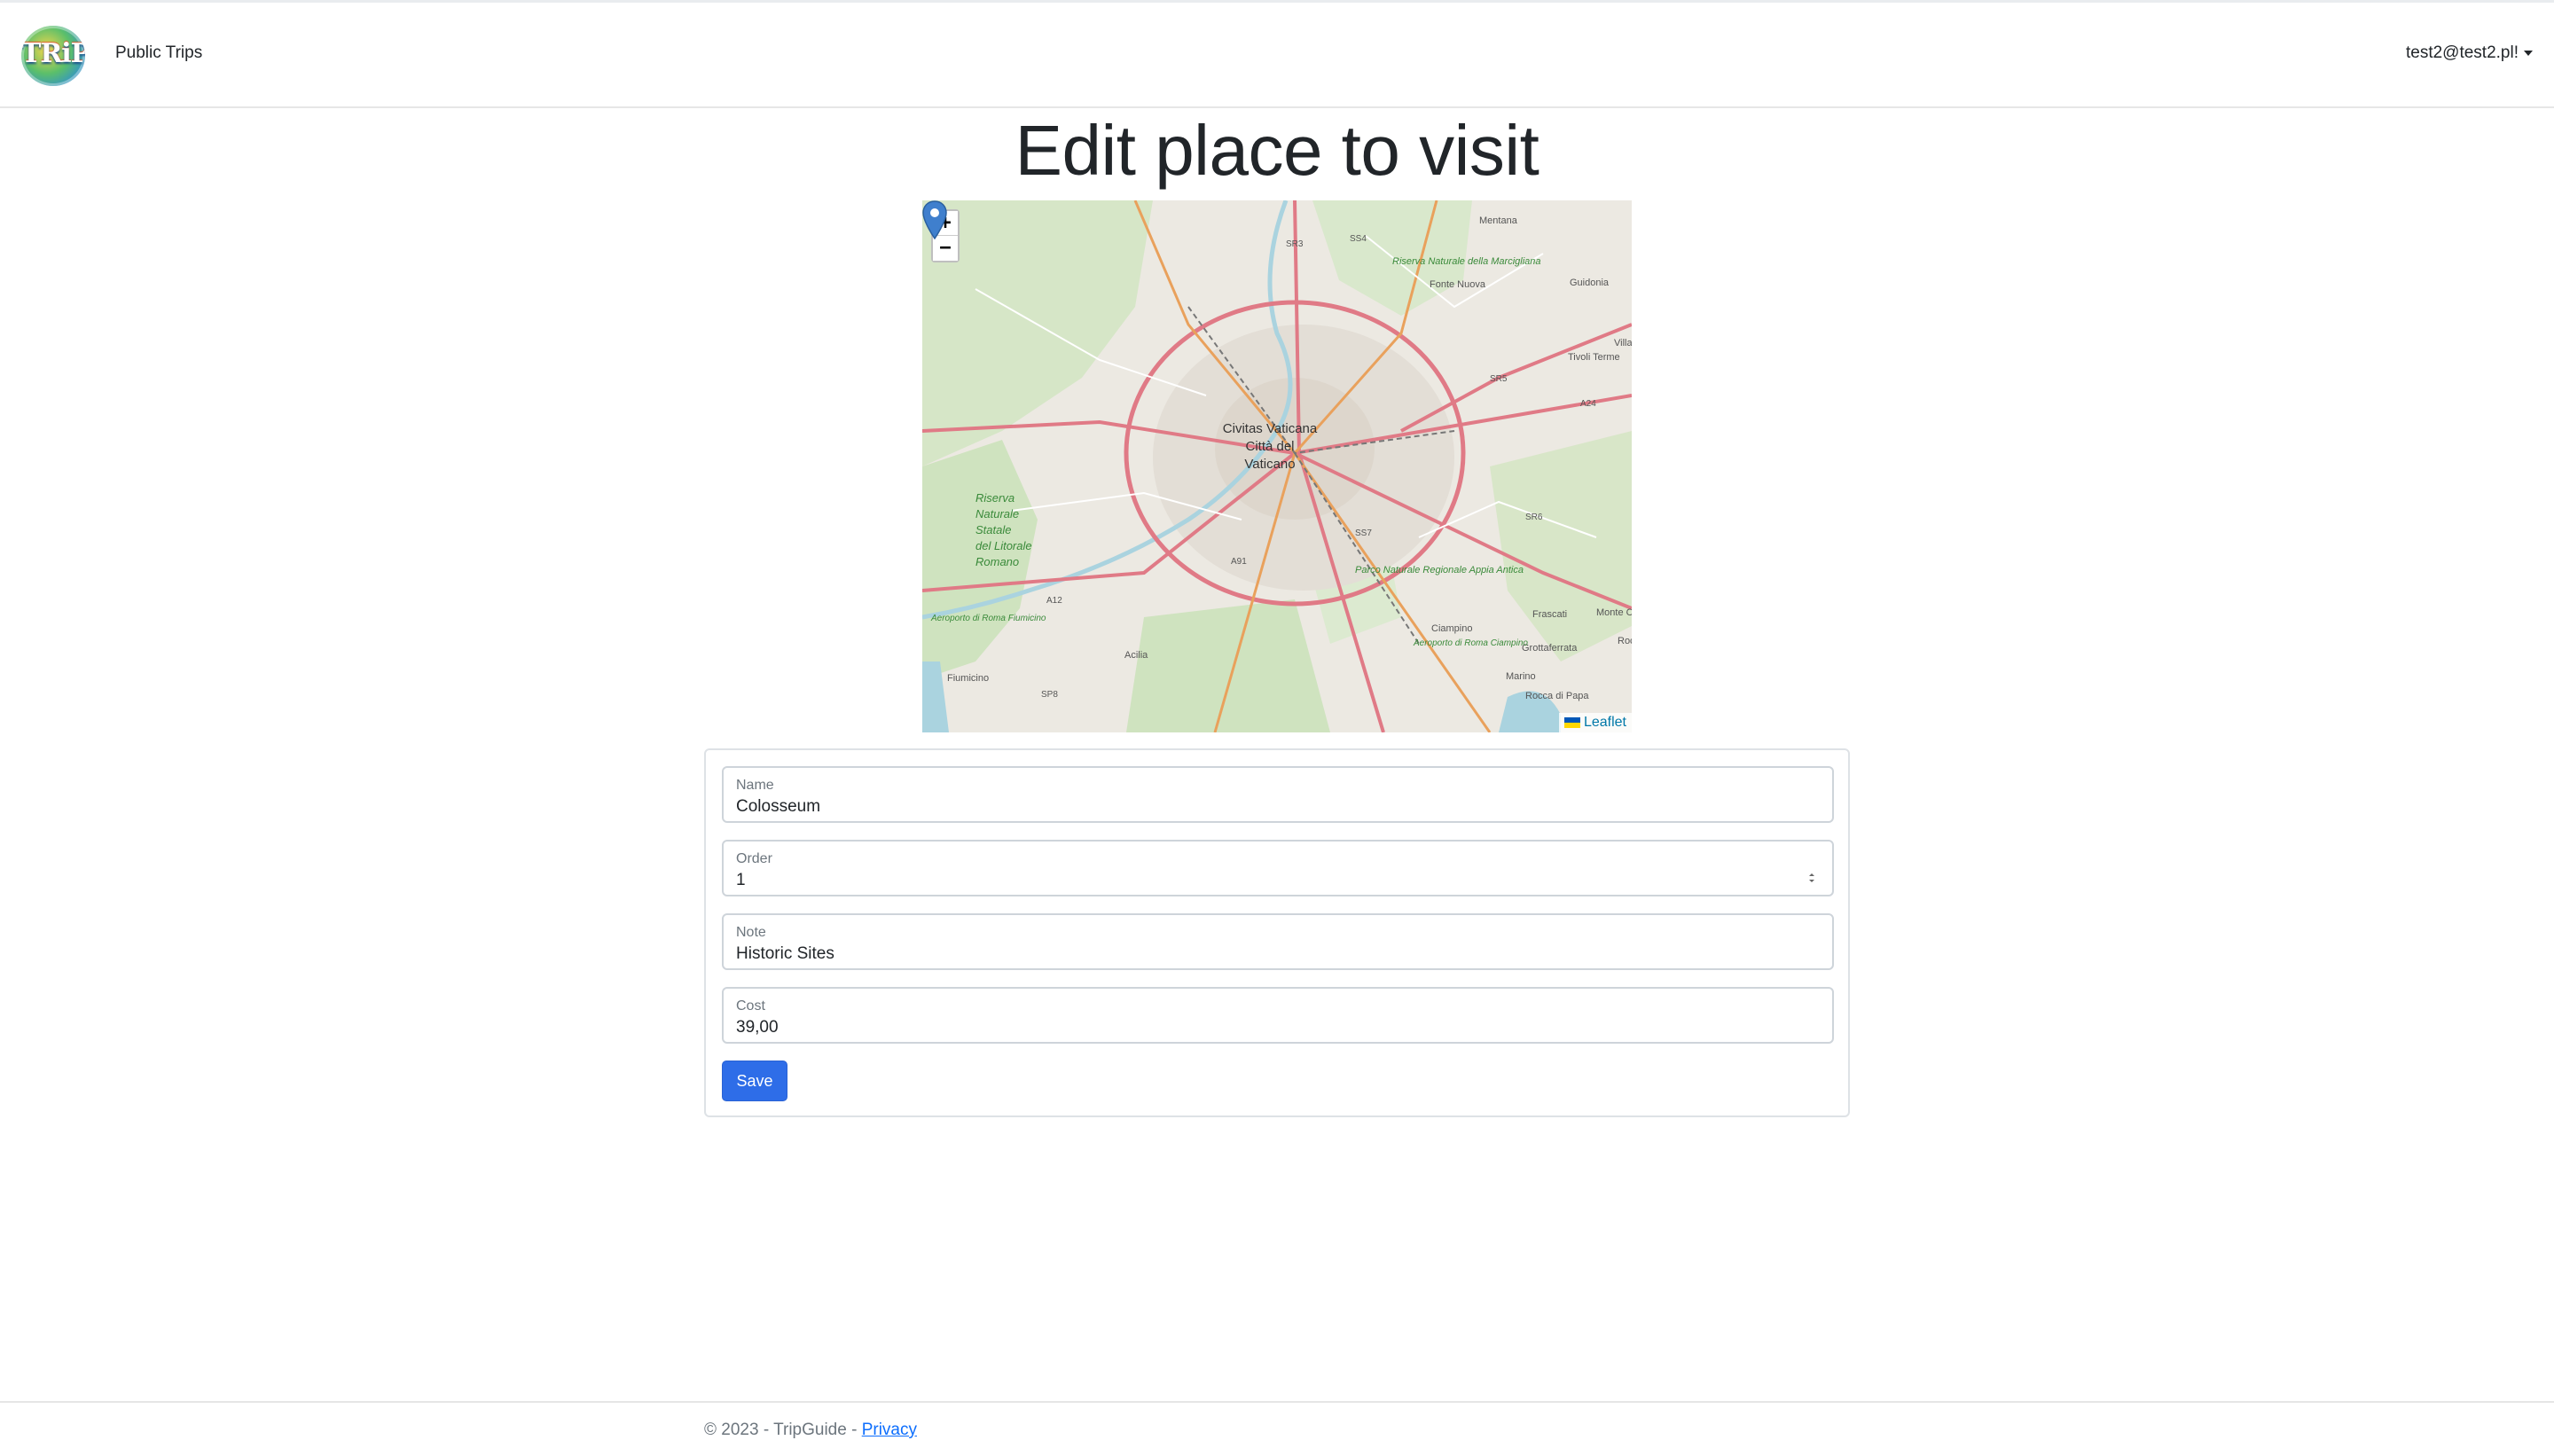 This screenshot has height=1456, width=2554. Describe the element at coordinates (783, 1430) in the screenshot. I see `copyright-text: © 2023 - TripGuide -` at that location.